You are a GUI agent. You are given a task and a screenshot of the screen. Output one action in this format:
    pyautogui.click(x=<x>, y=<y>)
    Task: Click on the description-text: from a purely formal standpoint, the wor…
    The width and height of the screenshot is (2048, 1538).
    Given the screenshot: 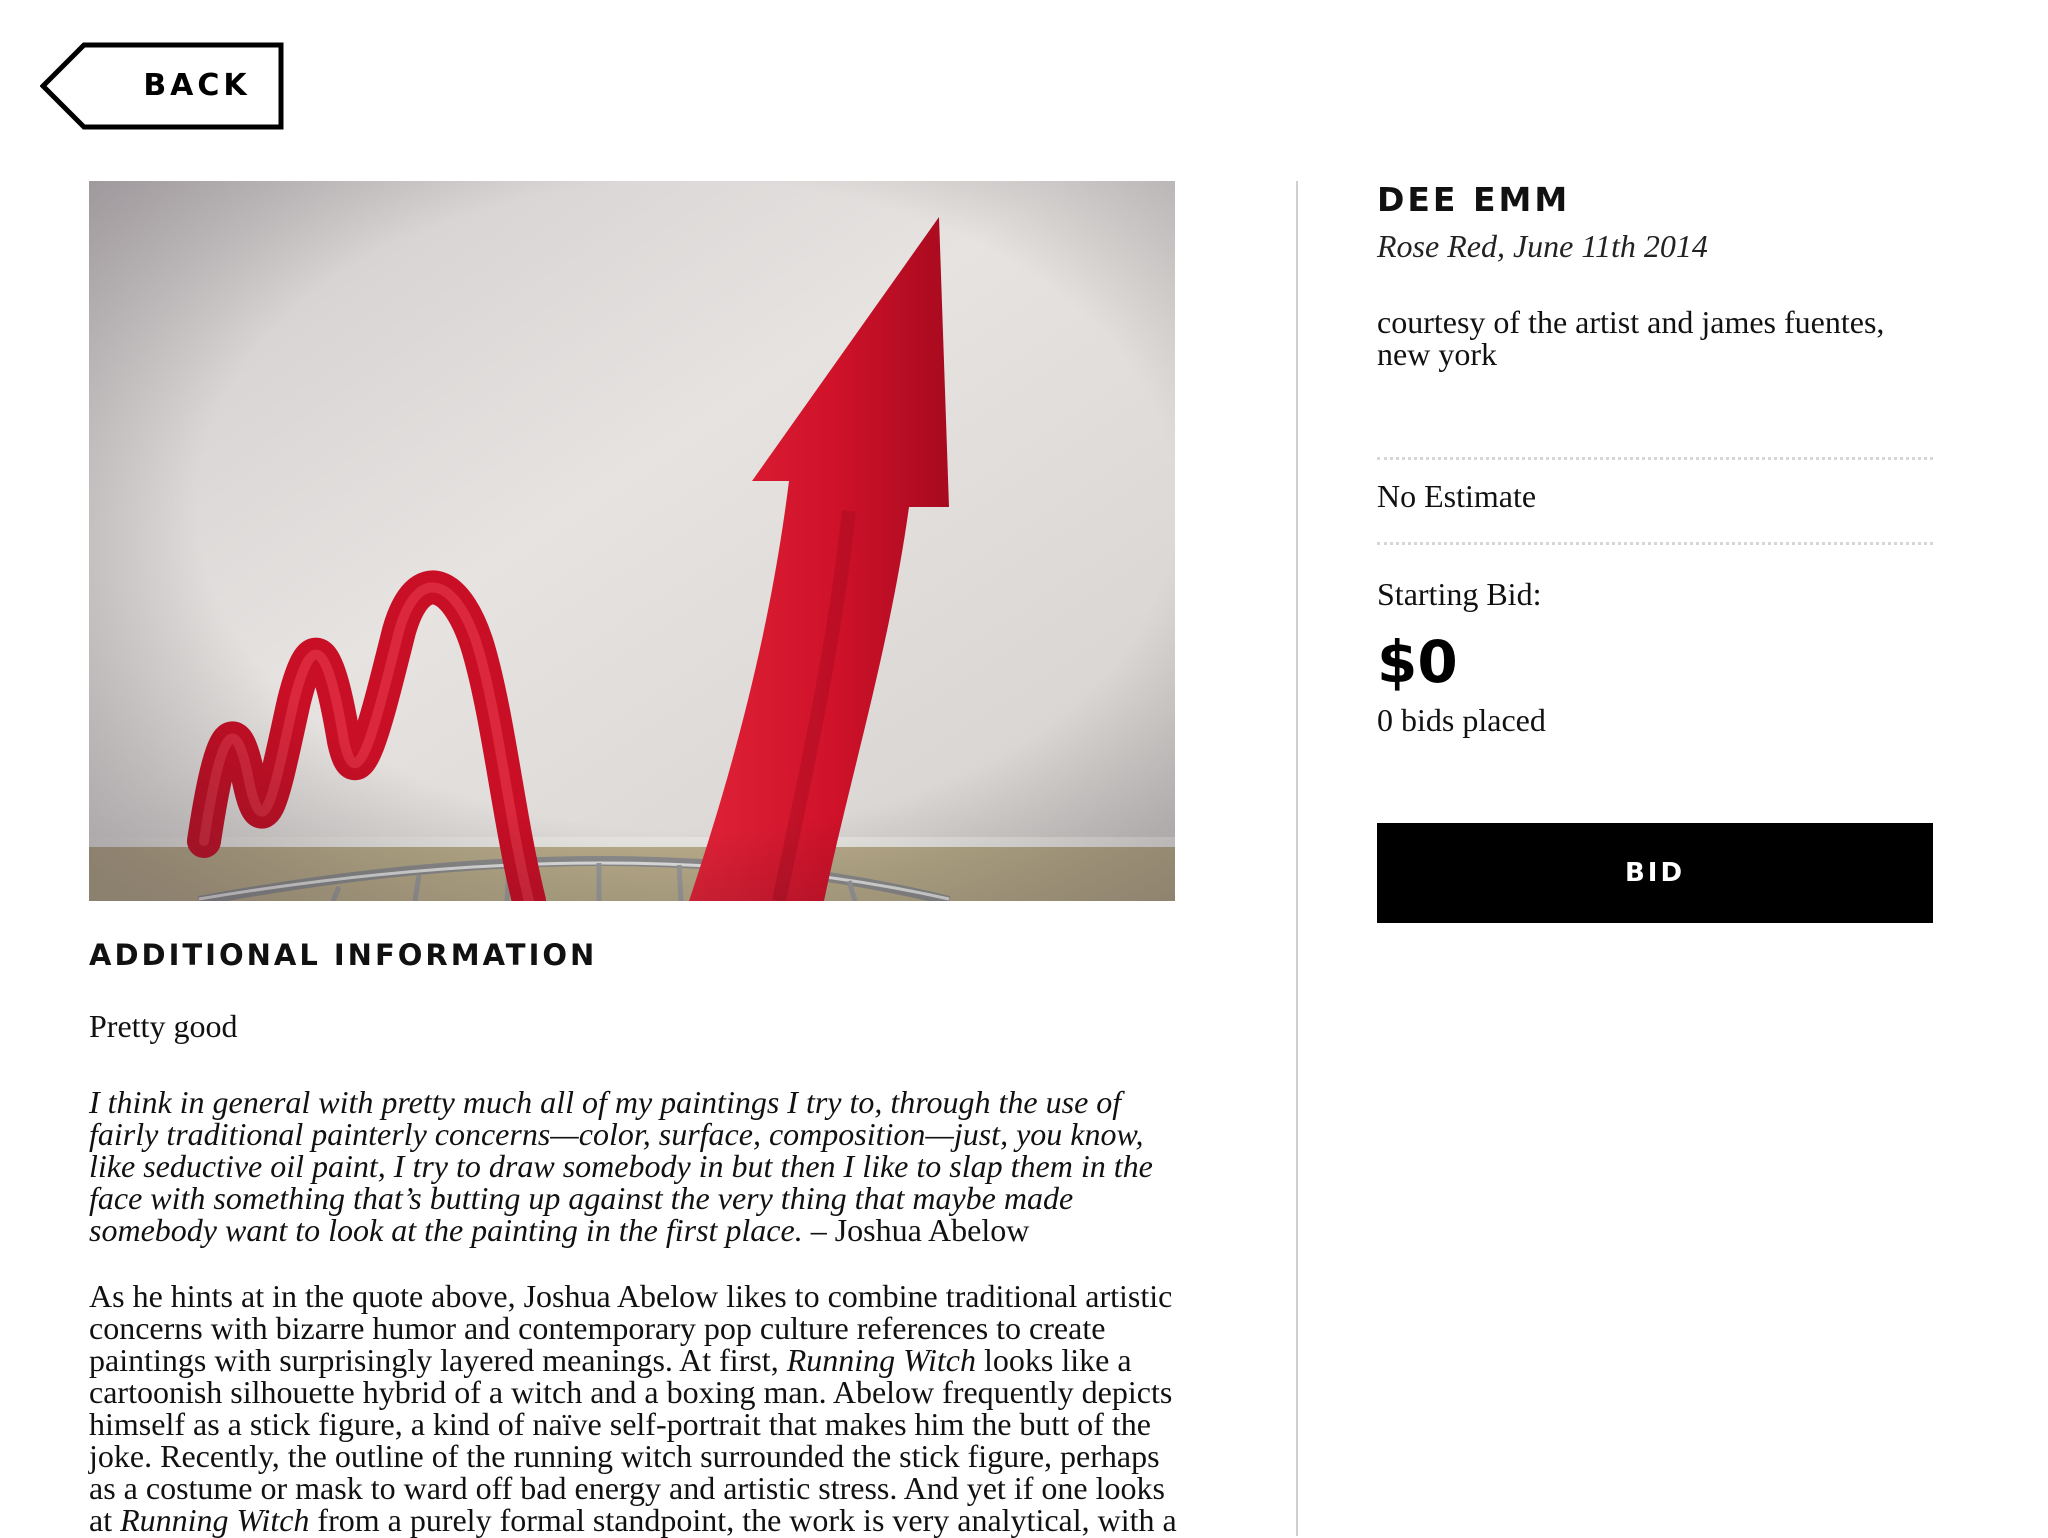 What is the action you would take?
    pyautogui.click(x=743, y=1520)
    